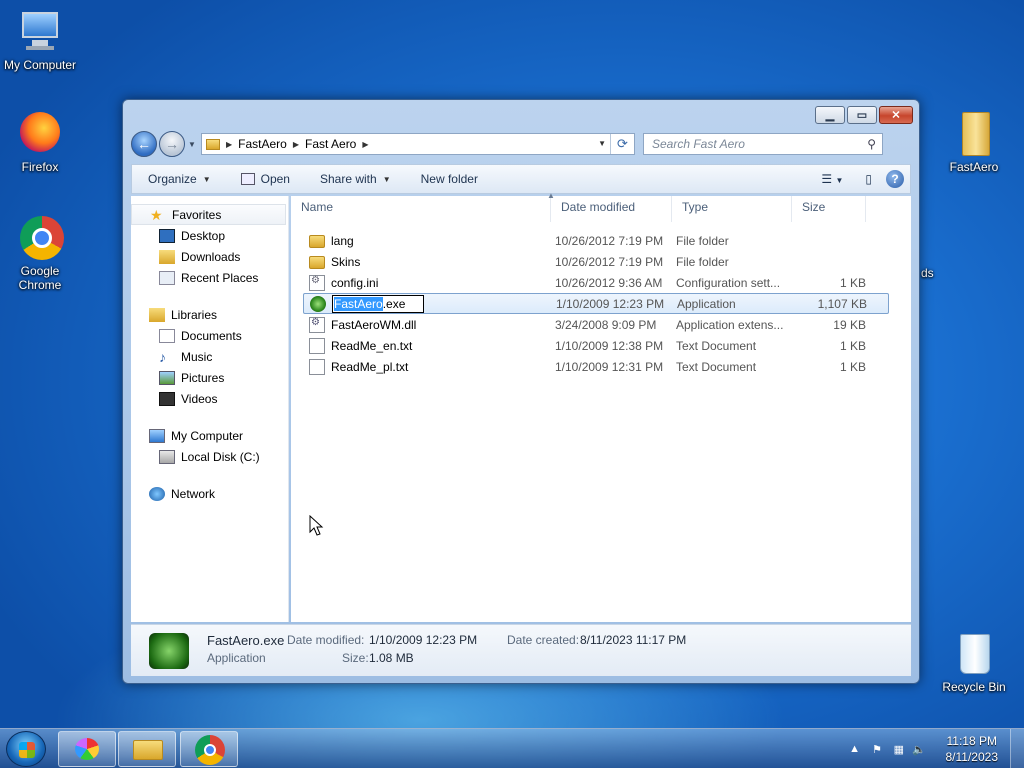  What do you see at coordinates (974, 167) in the screenshot?
I see `desktop-icon-label: FastAero` at bounding box center [974, 167].